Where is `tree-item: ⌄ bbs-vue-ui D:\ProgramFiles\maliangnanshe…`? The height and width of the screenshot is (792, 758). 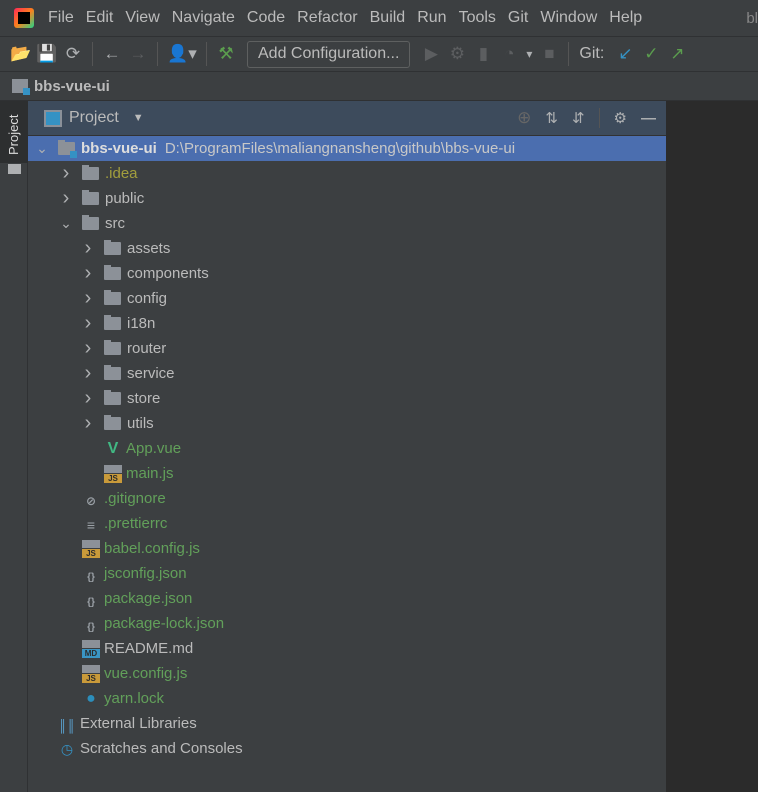 tree-item: ⌄ bbs-vue-ui D:\ProgramFiles\maliangnanshe… is located at coordinates (347, 148).